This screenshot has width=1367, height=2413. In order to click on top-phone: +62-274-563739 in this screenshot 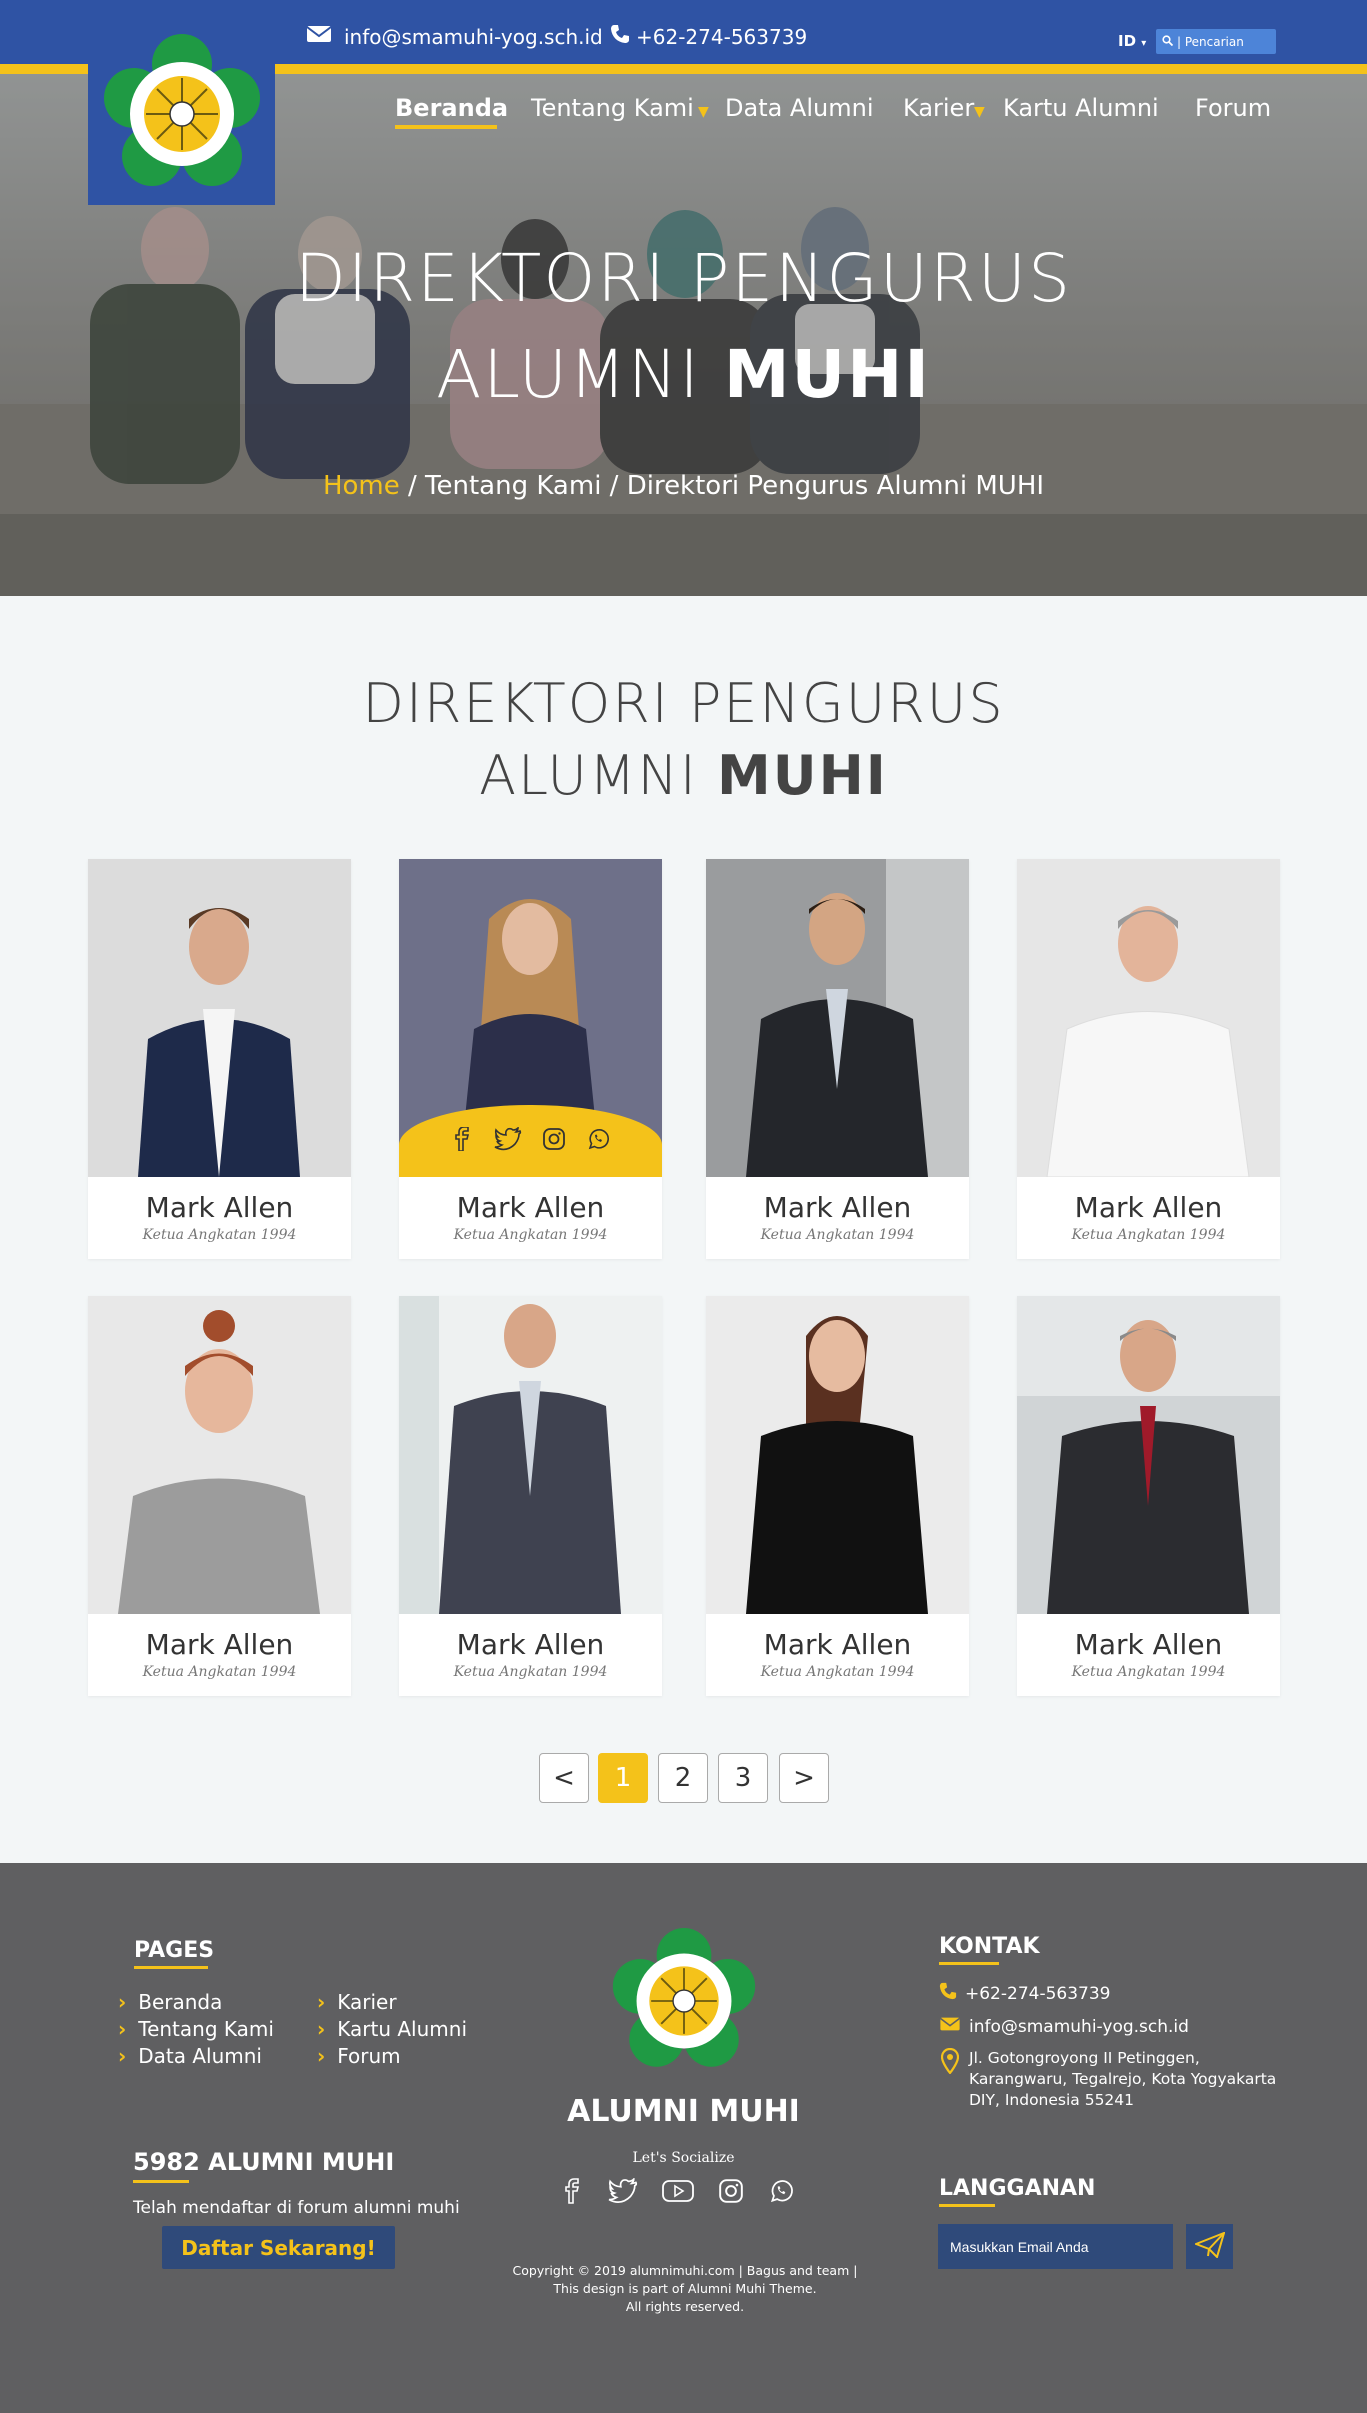, I will do `click(708, 36)`.